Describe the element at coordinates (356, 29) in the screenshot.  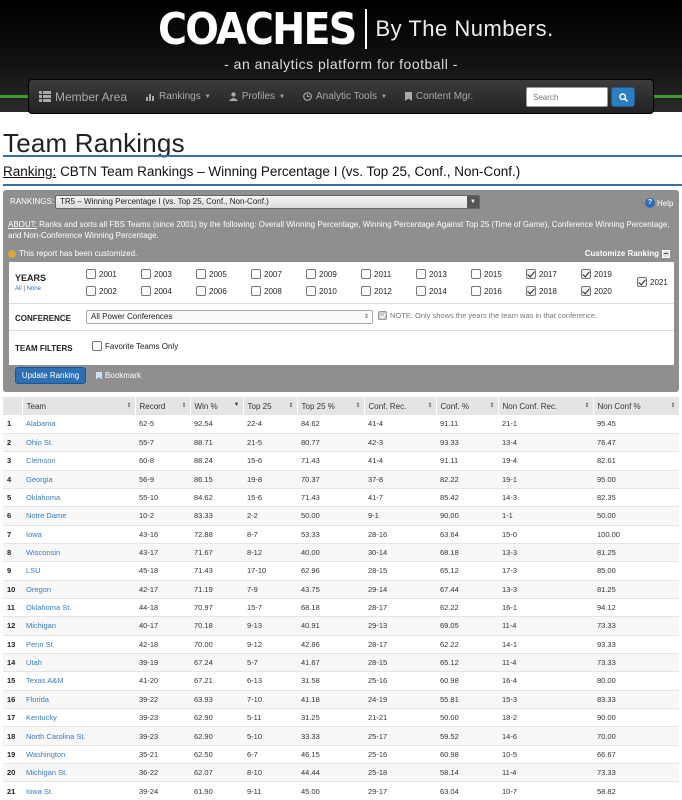
I see `site-logo: COACHES By The Numbers.` at that location.